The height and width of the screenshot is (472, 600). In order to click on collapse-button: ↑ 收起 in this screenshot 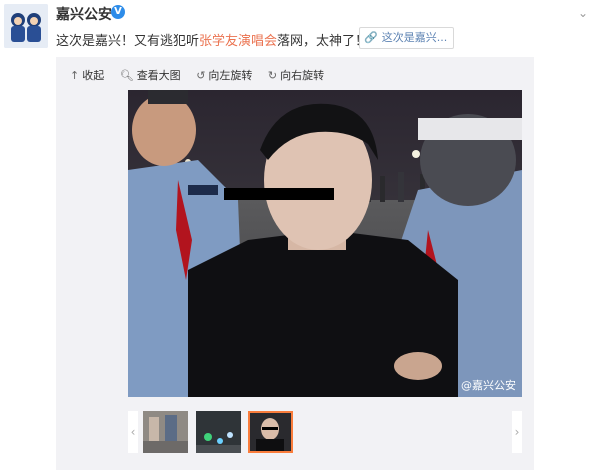, I will do `click(87, 75)`.